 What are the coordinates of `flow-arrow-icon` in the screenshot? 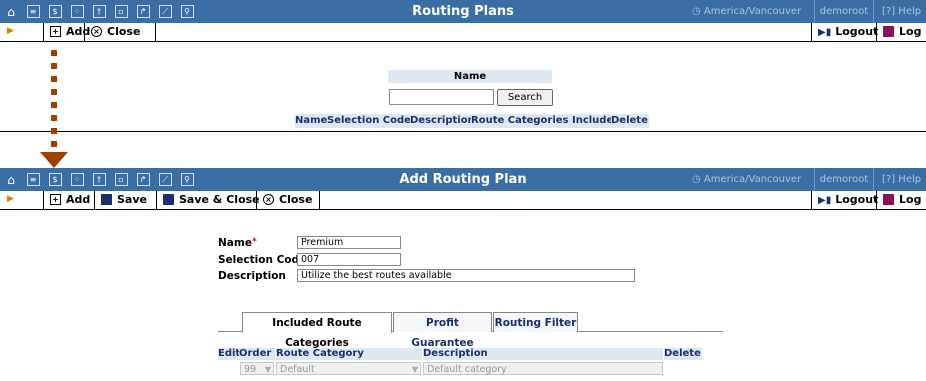 It's located at (54, 160).